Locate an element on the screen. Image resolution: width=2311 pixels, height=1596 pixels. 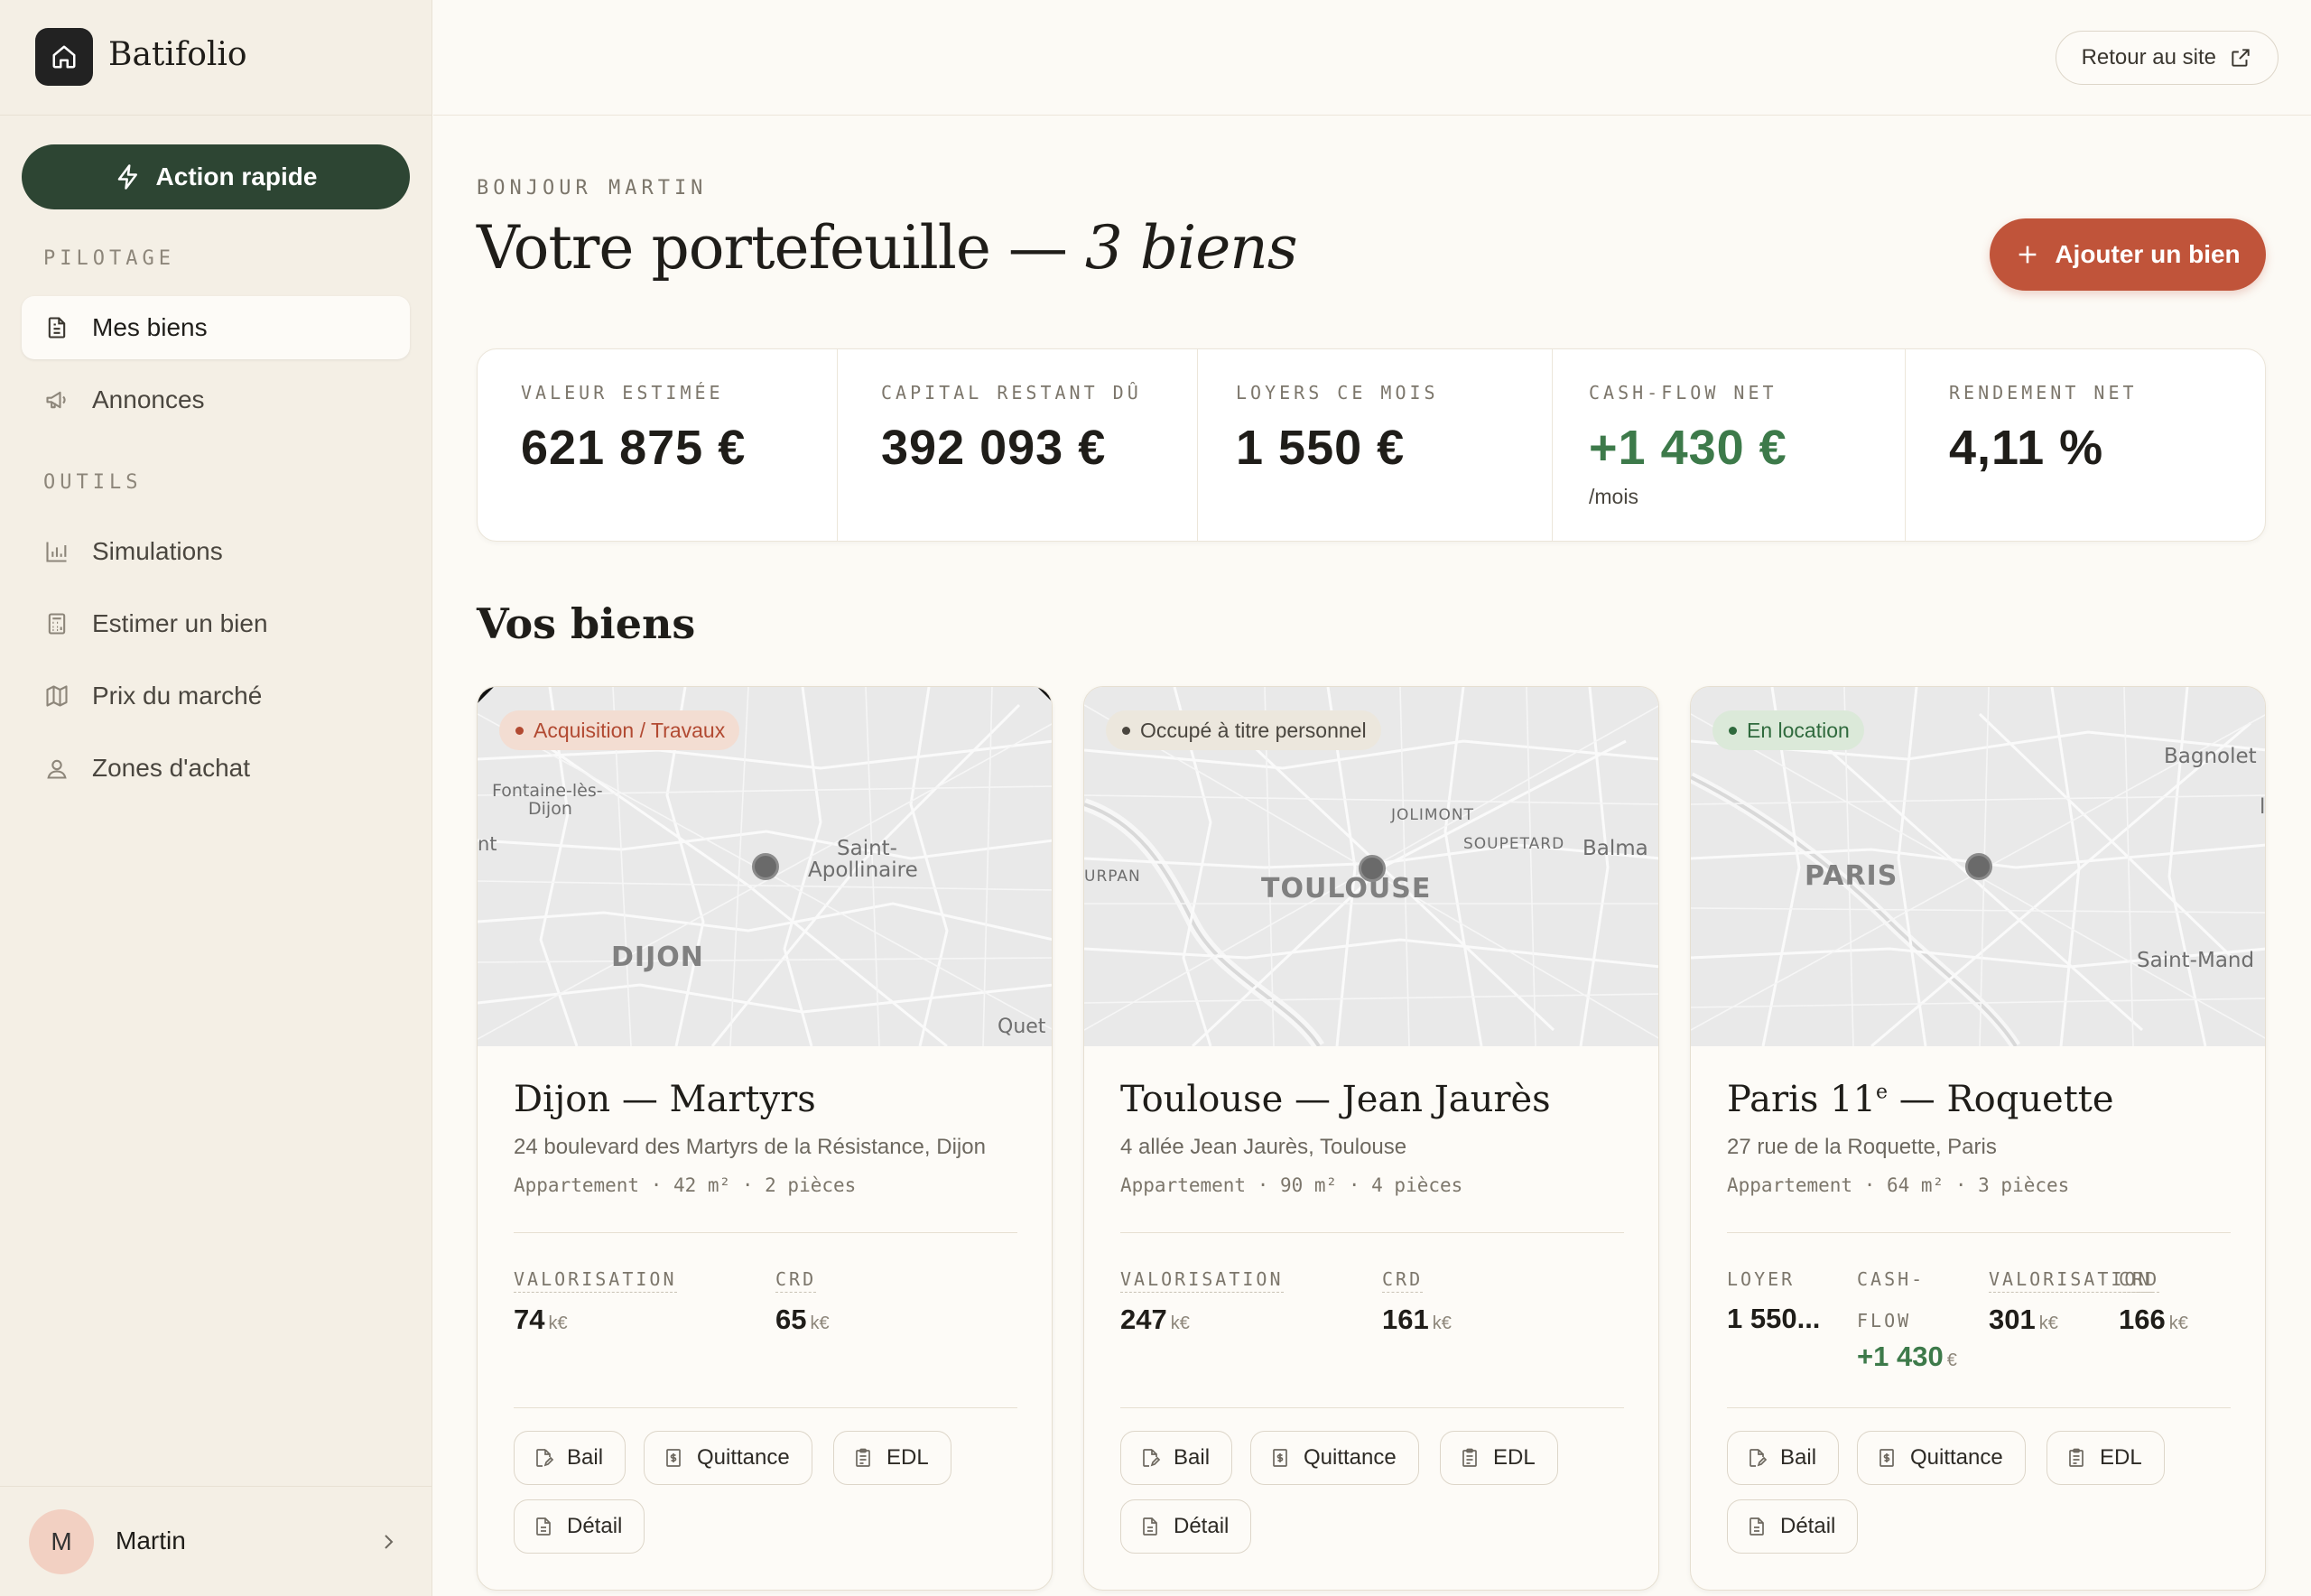
property-meta: Appartement · 64 m² · 3 pièces is located at coordinates (1898, 1185).